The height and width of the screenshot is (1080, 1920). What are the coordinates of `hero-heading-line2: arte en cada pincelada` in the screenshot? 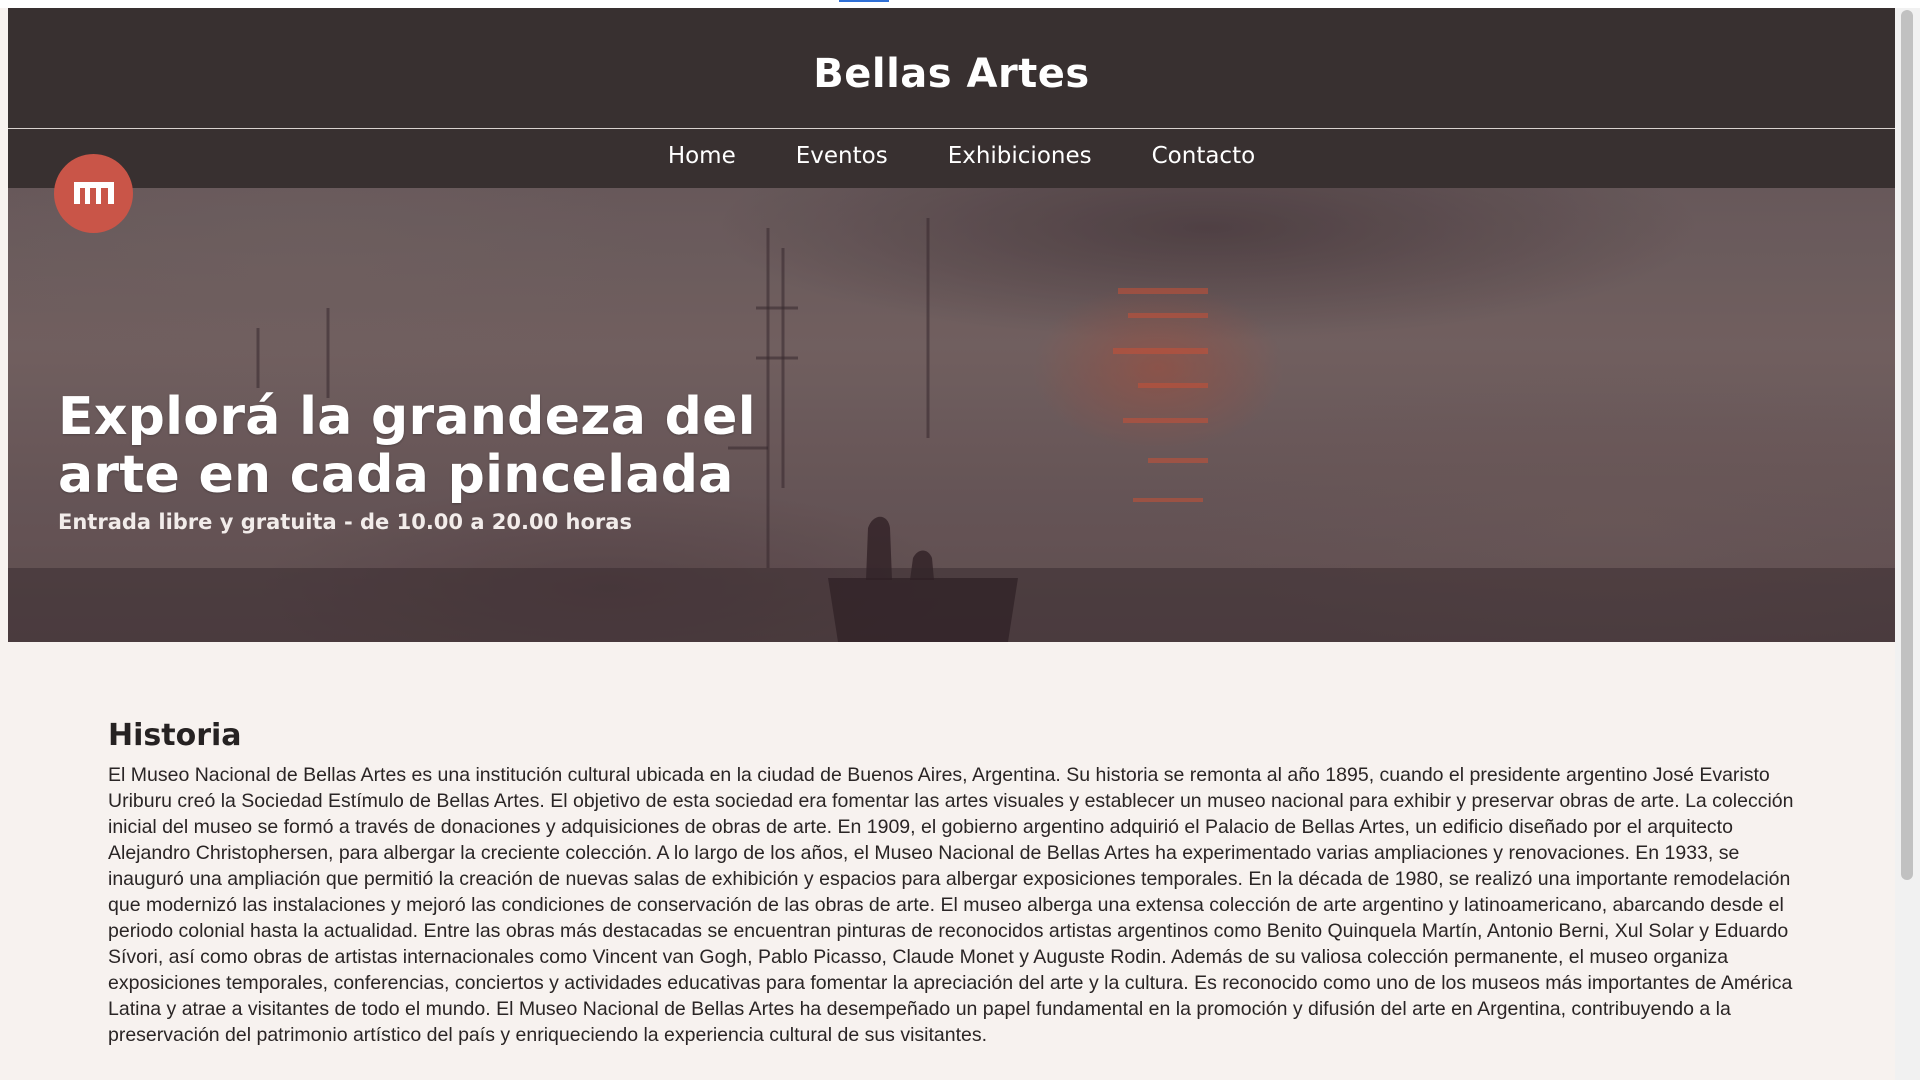 It's located at (396, 475).